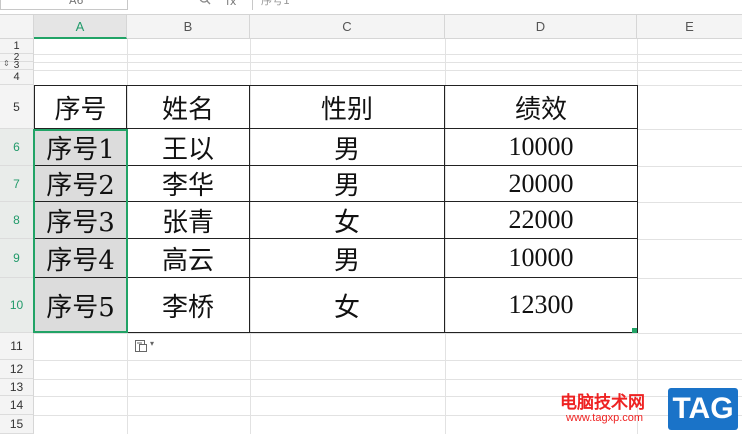 This screenshot has width=742, height=434. Describe the element at coordinates (347, 107) in the screenshot. I see `header-cell-gender: 性别` at that location.